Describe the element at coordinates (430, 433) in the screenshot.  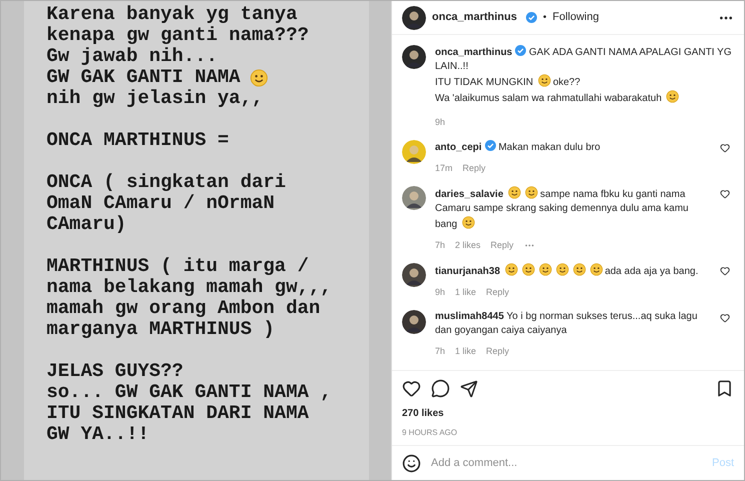
I see `post-time: 9 HOURS AGO` at that location.